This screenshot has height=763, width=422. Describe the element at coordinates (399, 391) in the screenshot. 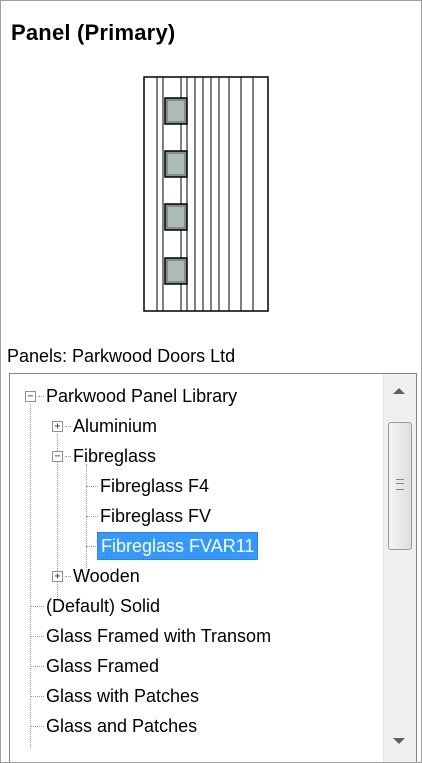

I see `scroll-up-arrow-icon` at that location.